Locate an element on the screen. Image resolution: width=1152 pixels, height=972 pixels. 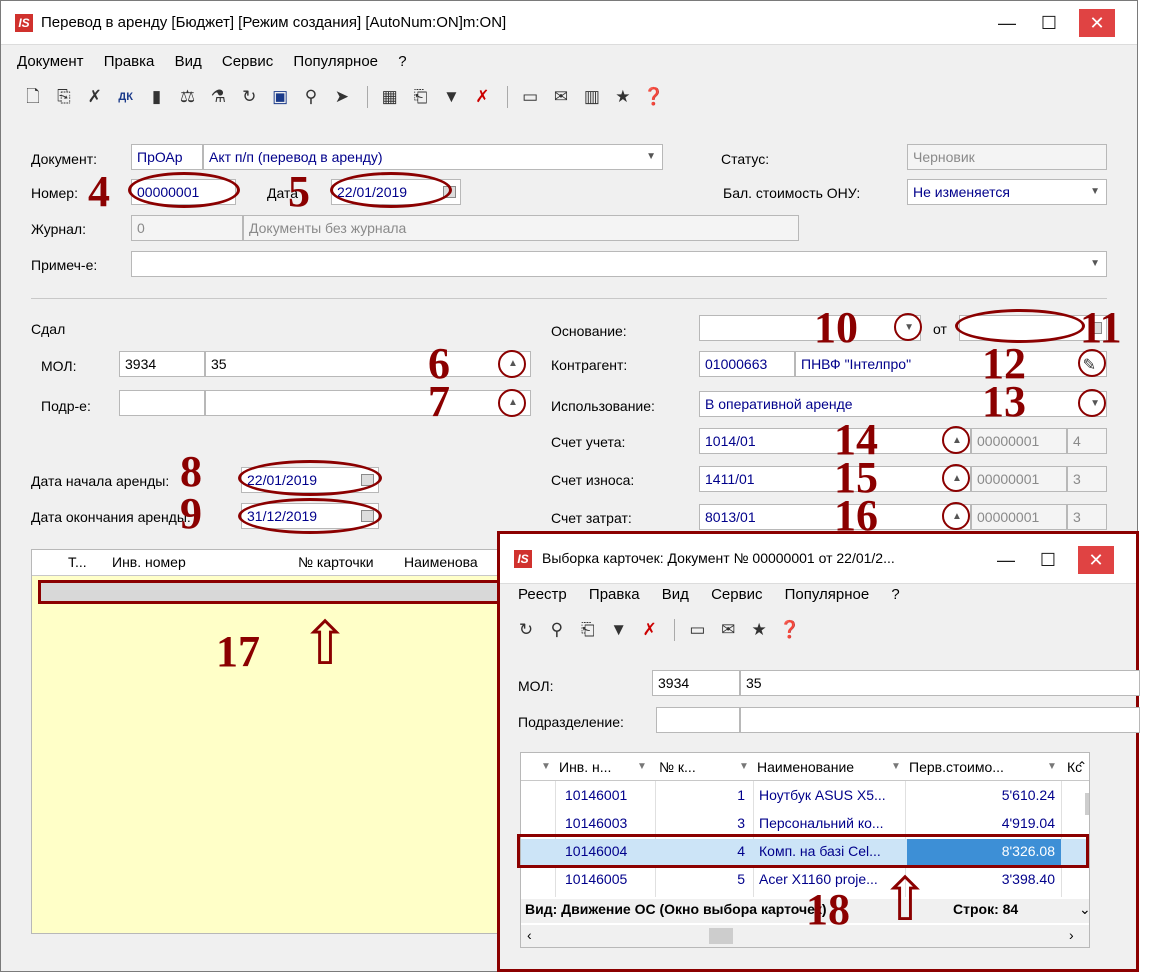
post-icon: ▮ is located at coordinates (157, 97).